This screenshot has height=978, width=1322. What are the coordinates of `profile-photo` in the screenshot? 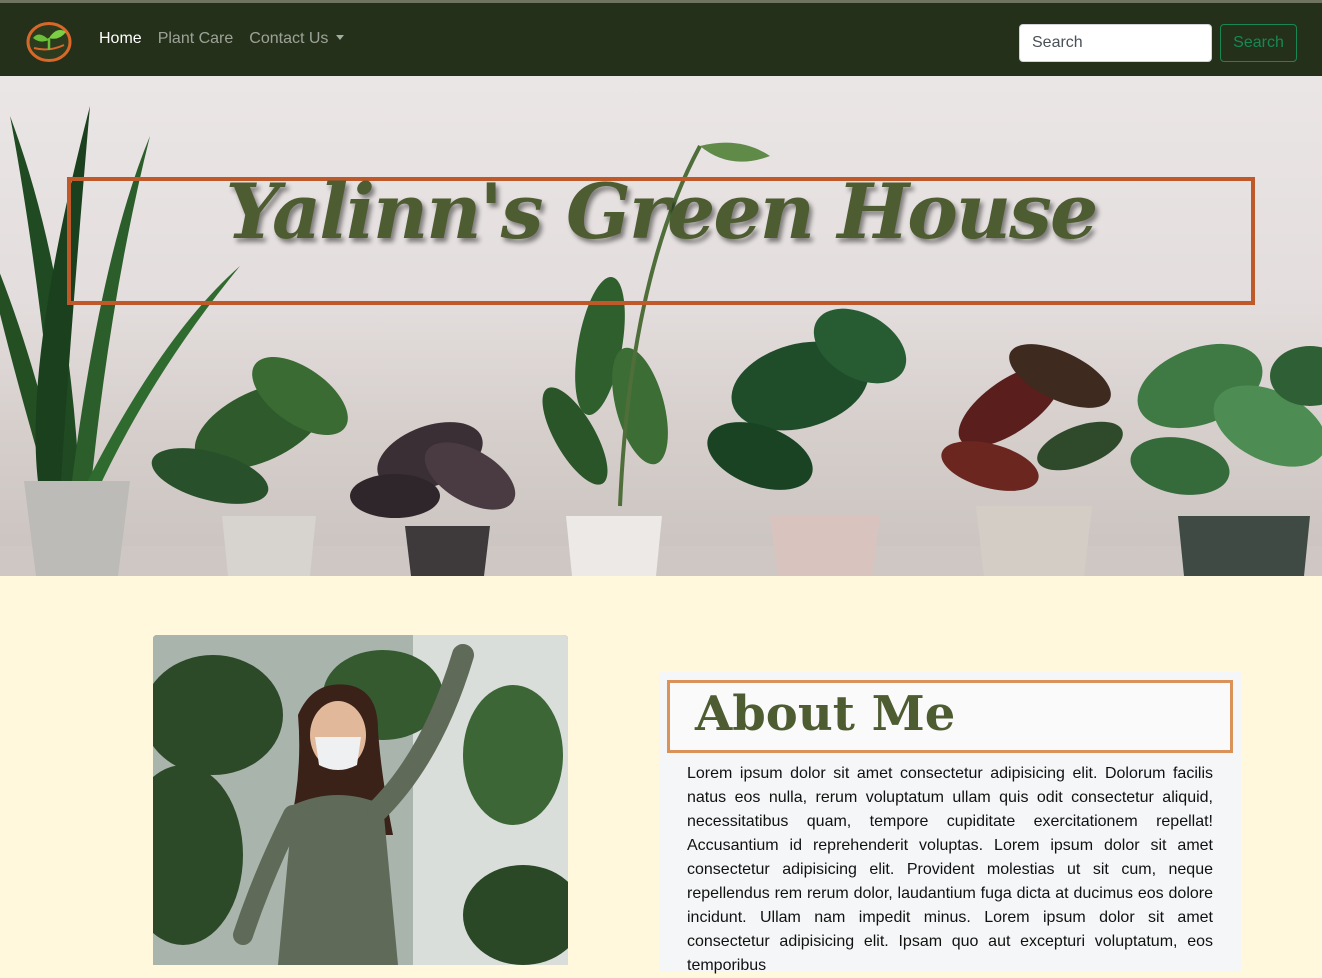 It's located at (360, 800).